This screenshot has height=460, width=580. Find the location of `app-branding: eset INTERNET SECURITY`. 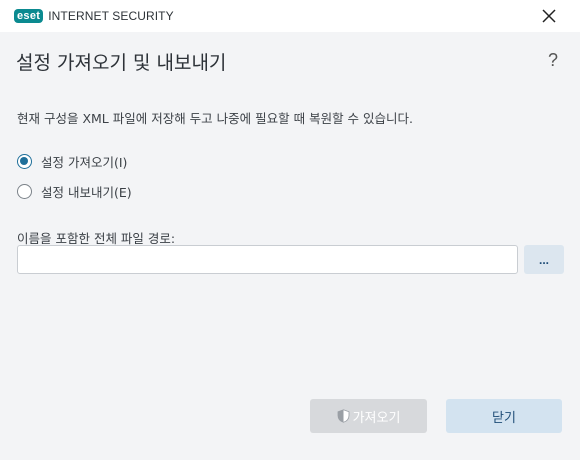

app-branding: eset INTERNET SECURITY is located at coordinates (94, 16).